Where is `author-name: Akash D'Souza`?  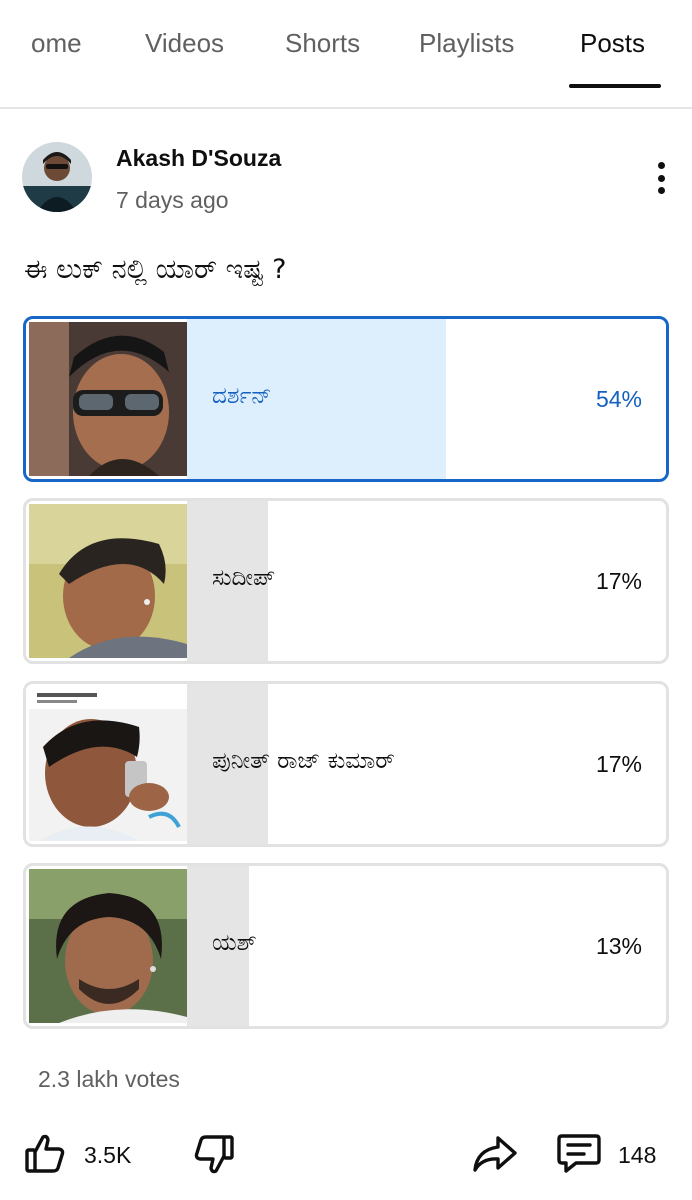 author-name: Akash D'Souza is located at coordinates (198, 158).